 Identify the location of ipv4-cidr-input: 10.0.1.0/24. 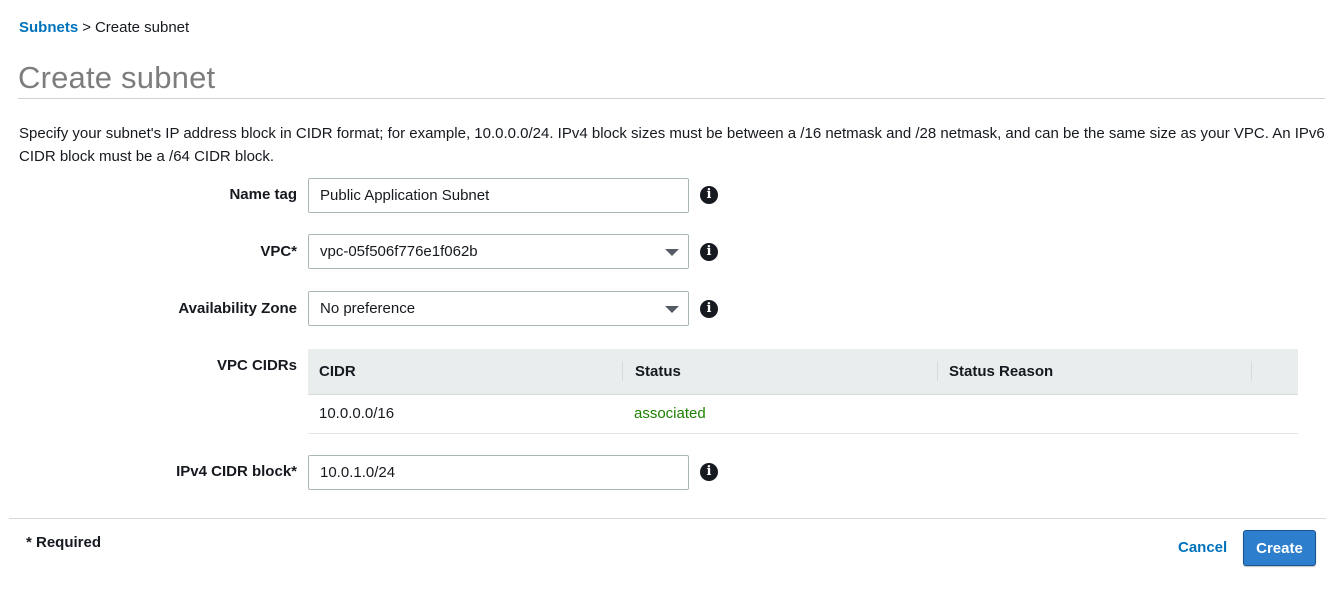
(498, 472).